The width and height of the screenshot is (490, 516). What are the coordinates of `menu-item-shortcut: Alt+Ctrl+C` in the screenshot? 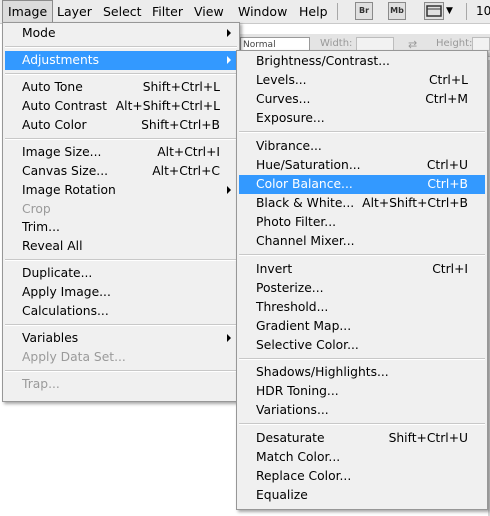 It's located at (186, 171).